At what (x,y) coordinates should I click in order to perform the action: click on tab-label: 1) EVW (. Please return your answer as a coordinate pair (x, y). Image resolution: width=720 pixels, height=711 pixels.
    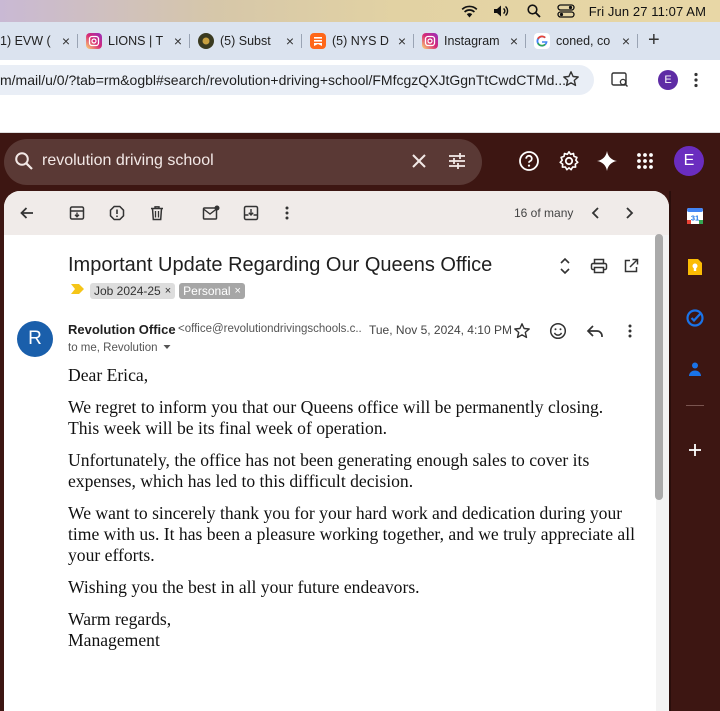
    Looking at the image, I should click on (25, 41).